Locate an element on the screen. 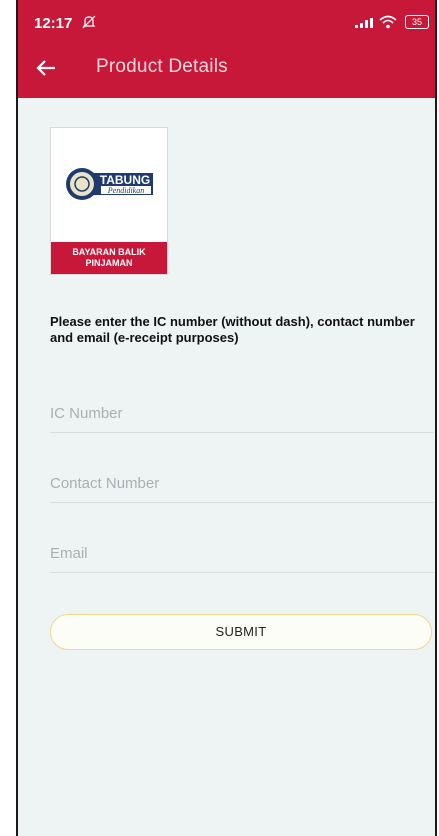  status-bar: 12:17 35 is located at coordinates (226, 20).